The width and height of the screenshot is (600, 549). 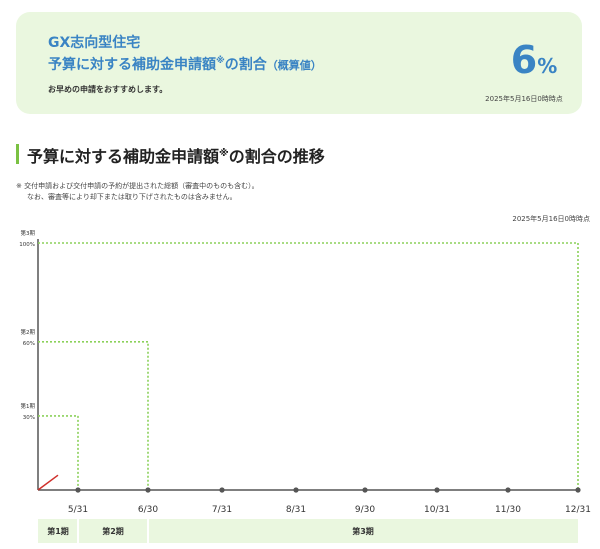 What do you see at coordinates (113, 531) in the screenshot?
I see `period-label-2: 第2期` at bounding box center [113, 531].